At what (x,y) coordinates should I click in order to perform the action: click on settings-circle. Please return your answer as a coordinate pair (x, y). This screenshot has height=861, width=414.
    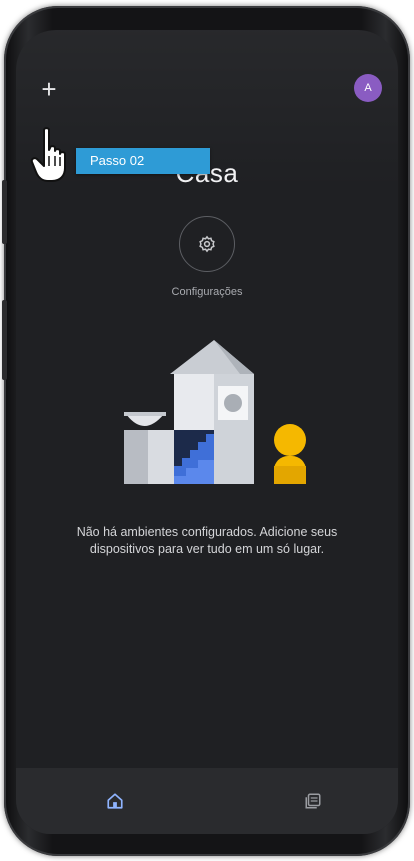
    Looking at the image, I should click on (207, 244).